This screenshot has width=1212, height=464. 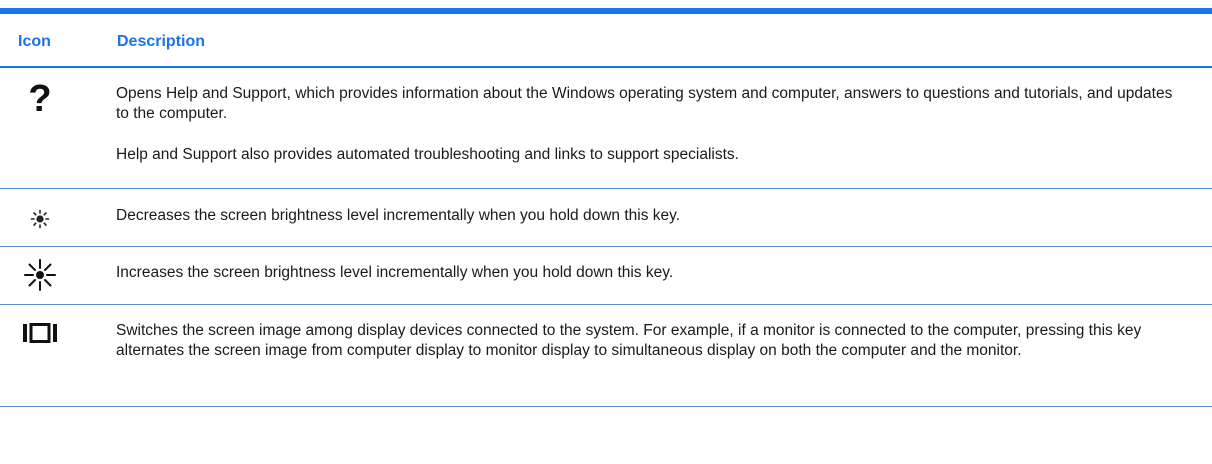 I want to click on brightness-up-icon, so click(x=40, y=275).